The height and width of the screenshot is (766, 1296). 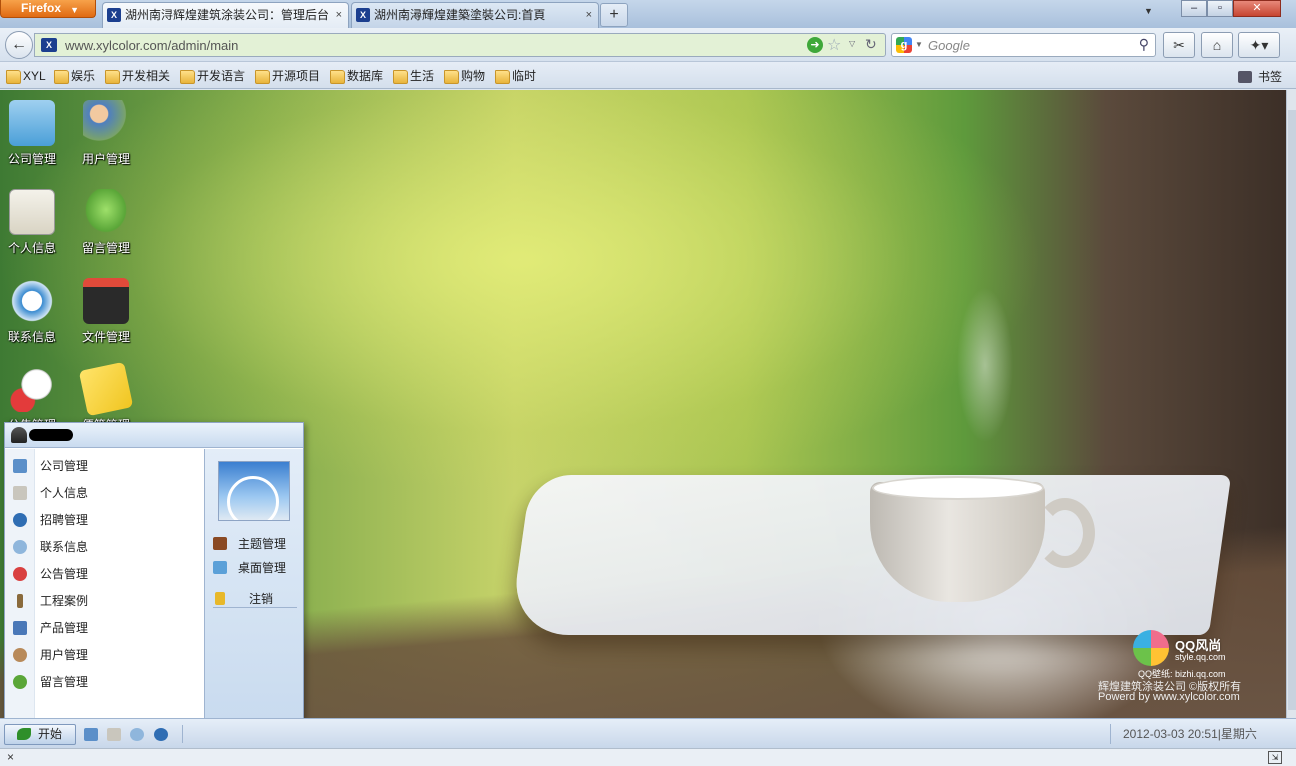 I want to click on engine-dropdown-icon: ▼, so click(x=919, y=44).